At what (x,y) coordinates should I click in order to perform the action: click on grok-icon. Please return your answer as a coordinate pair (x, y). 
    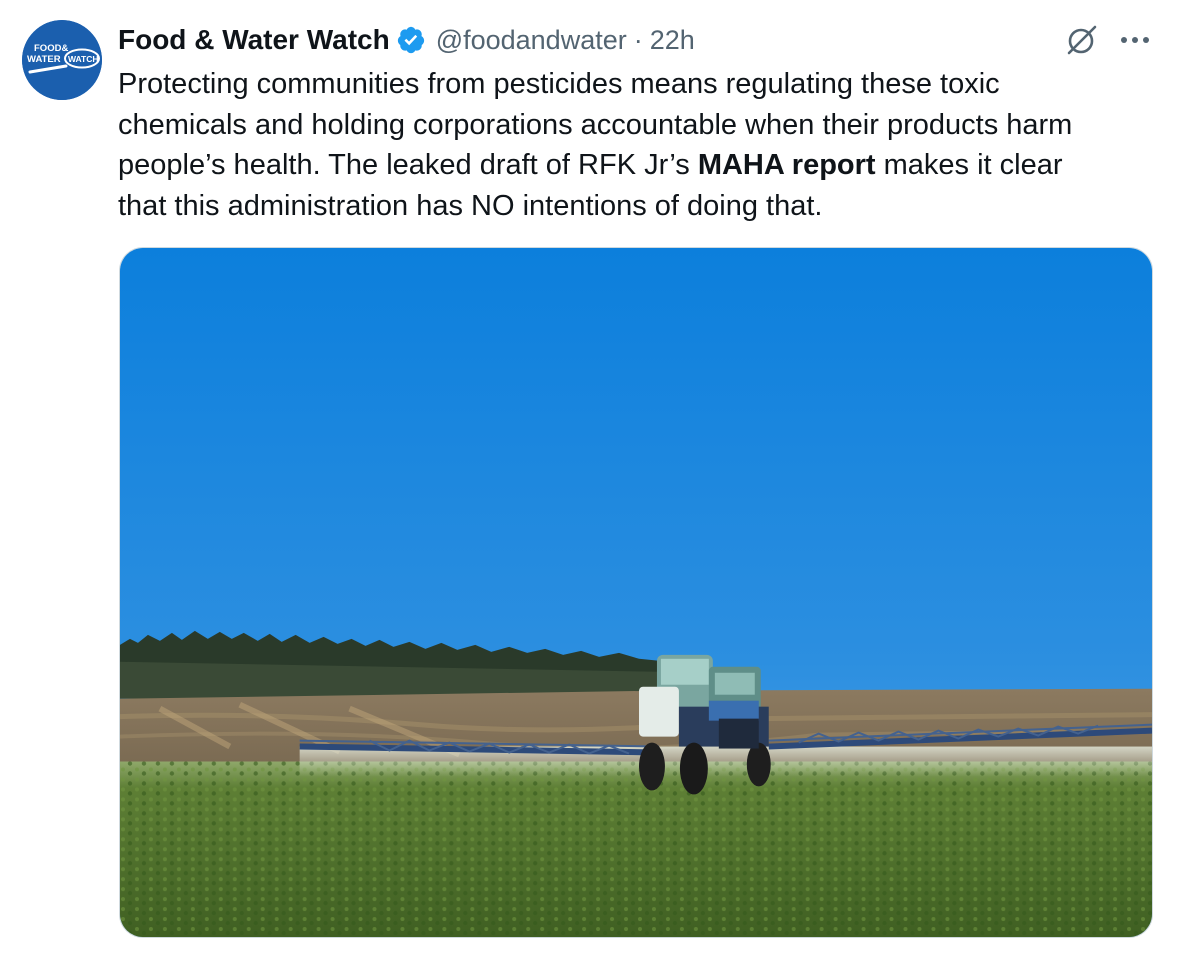
    Looking at the image, I should click on (1082, 40).